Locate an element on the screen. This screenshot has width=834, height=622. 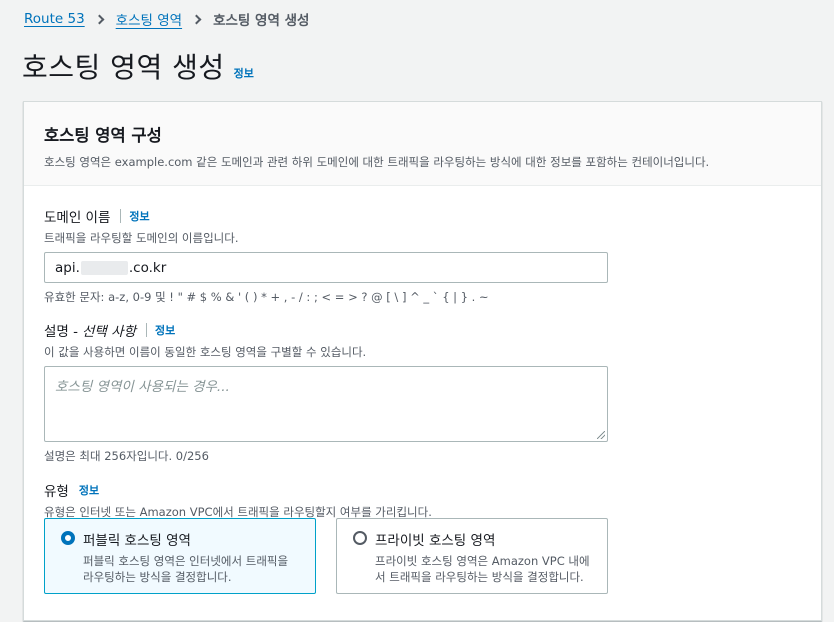
public-tile-title: 퍼블릭 호스팅 영역 is located at coordinates (137, 541).